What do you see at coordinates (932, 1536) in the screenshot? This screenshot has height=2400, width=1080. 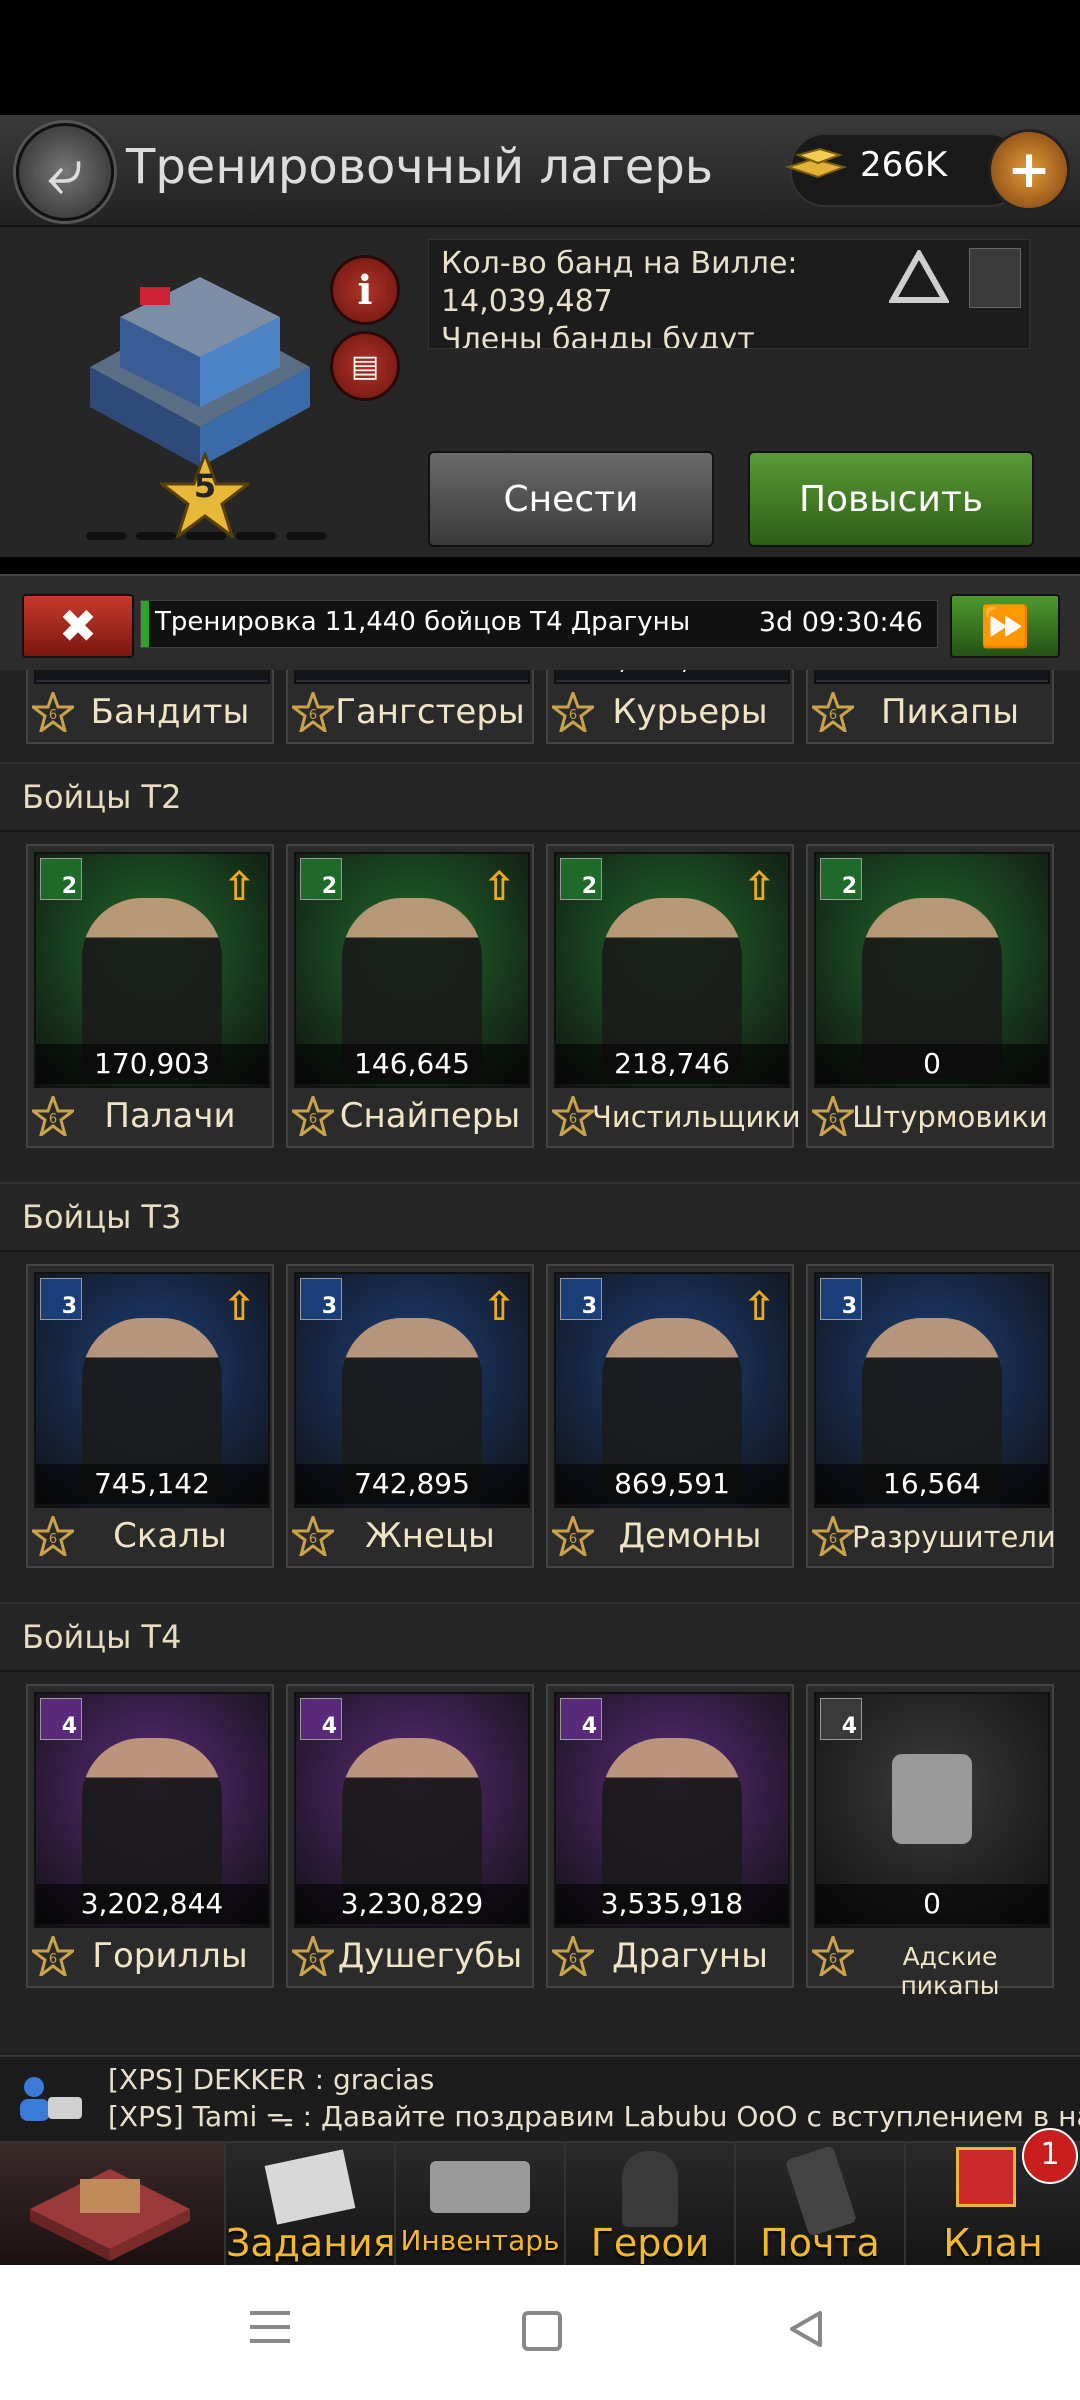 I see `unit-name-row: 6 Разрушители` at bounding box center [932, 1536].